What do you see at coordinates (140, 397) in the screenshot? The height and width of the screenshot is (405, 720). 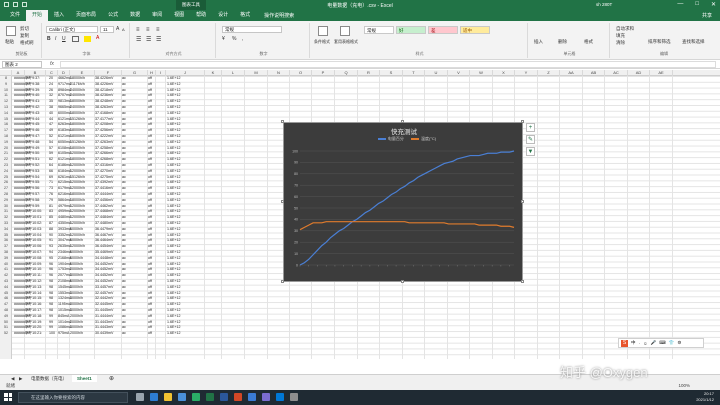 I see `task-view-icon` at bounding box center [140, 397].